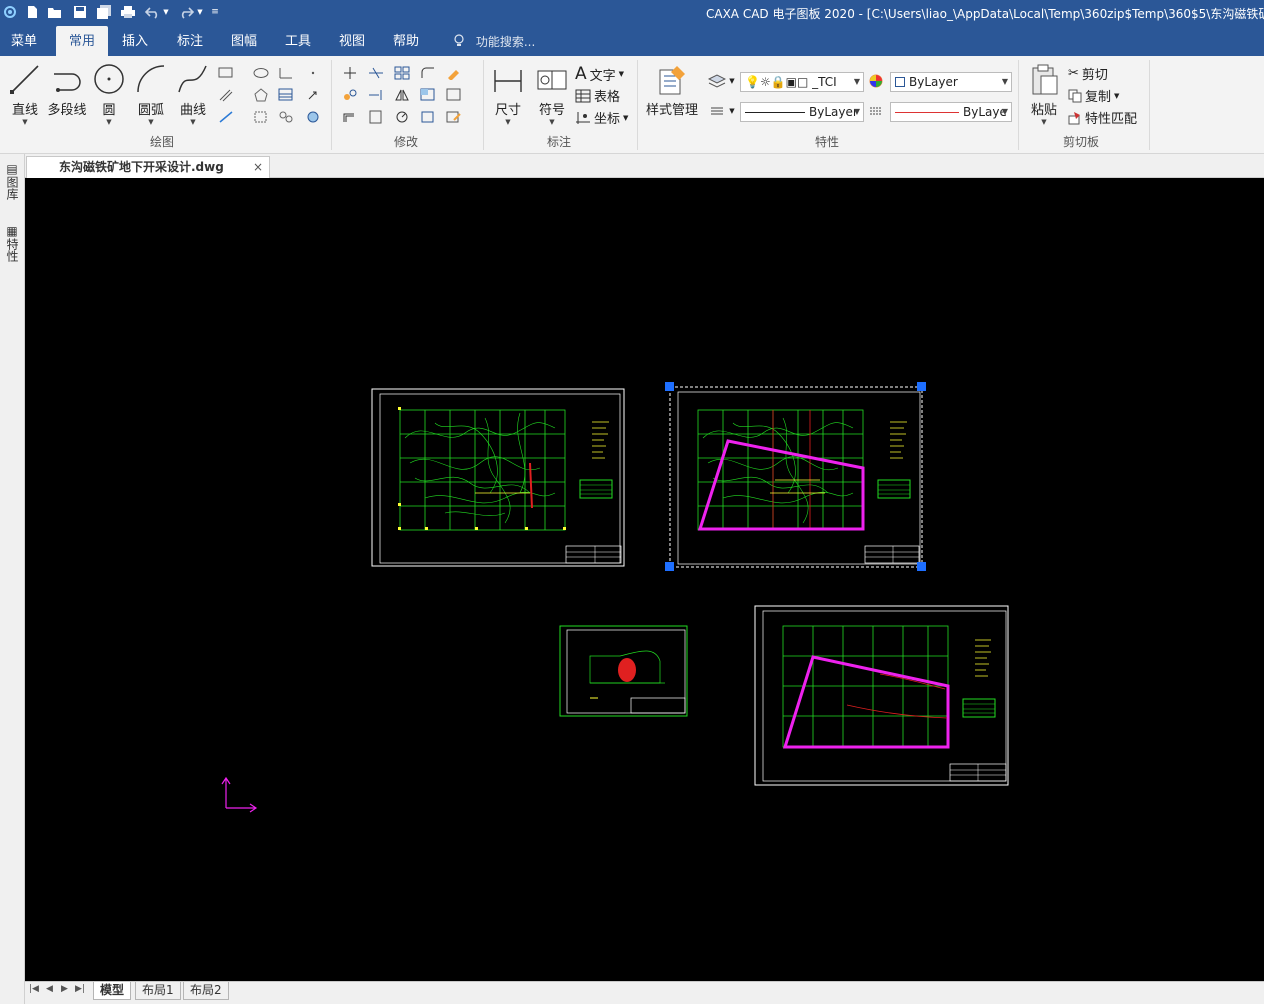 Image resolution: width=1264 pixels, height=1004 pixels. I want to click on coordinate-button: 坐标 ▼, so click(601, 117).